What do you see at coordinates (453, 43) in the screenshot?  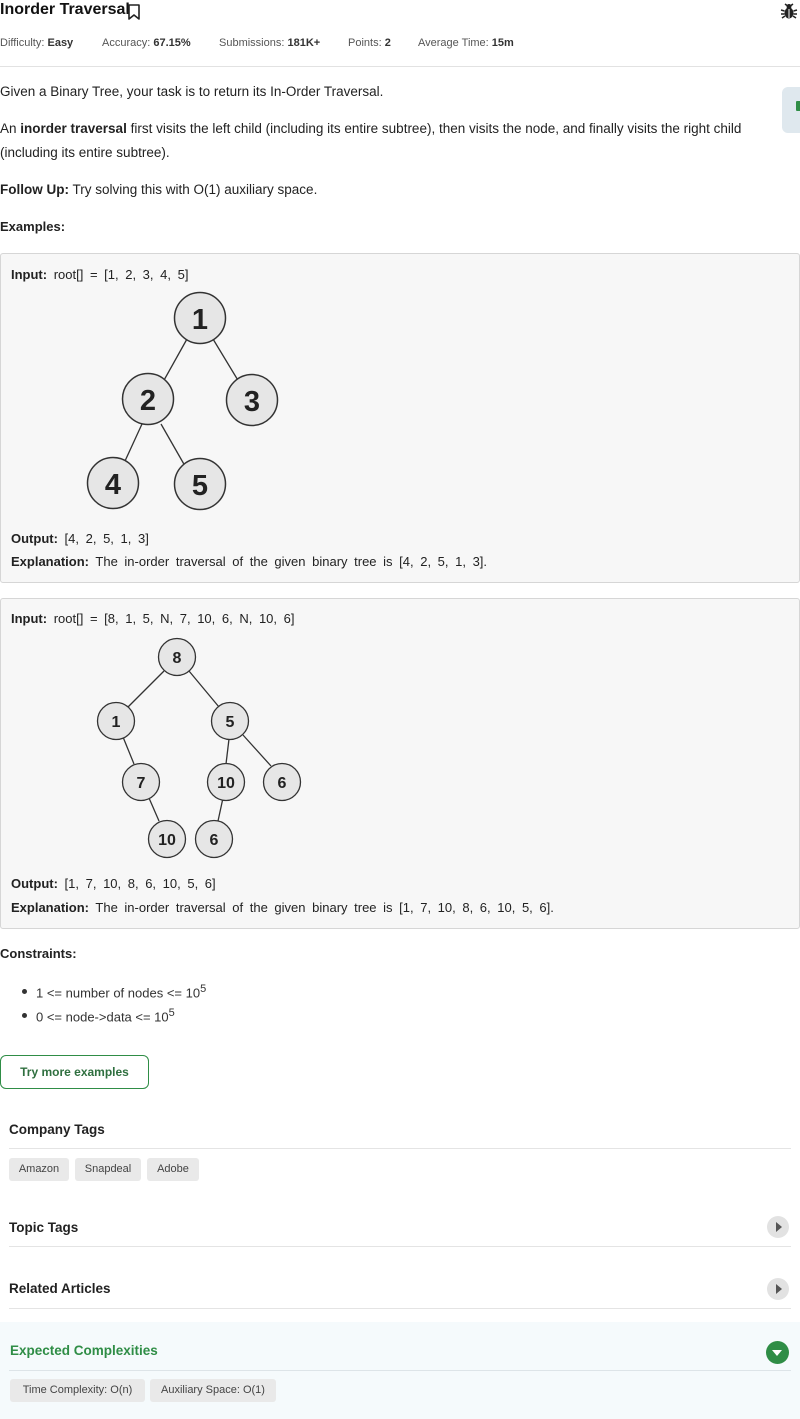 I see `average-time-label: Average Time:` at bounding box center [453, 43].